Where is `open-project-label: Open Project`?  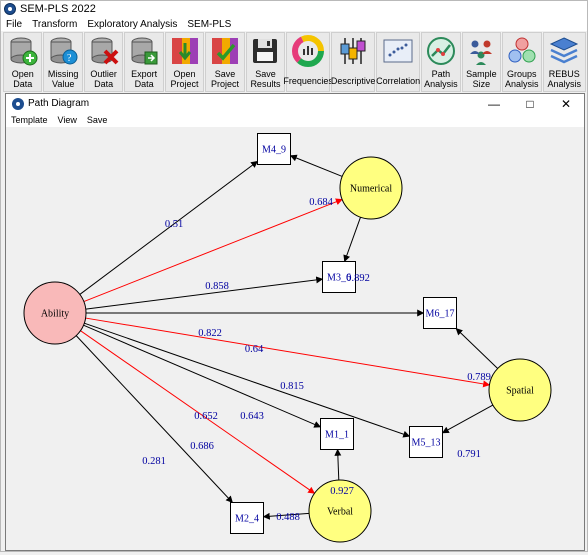
open-project-label: Open Project is located at coordinates (184, 79).